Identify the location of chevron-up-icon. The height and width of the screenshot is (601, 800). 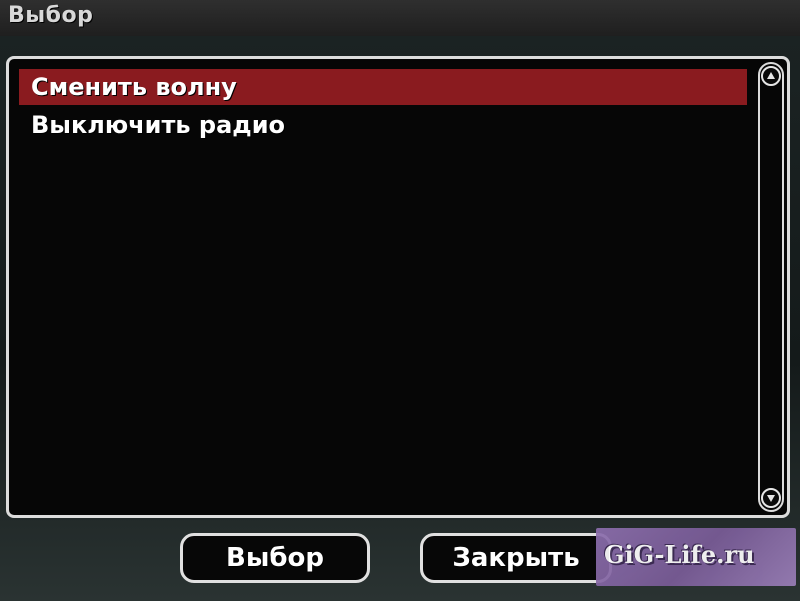
(771, 75).